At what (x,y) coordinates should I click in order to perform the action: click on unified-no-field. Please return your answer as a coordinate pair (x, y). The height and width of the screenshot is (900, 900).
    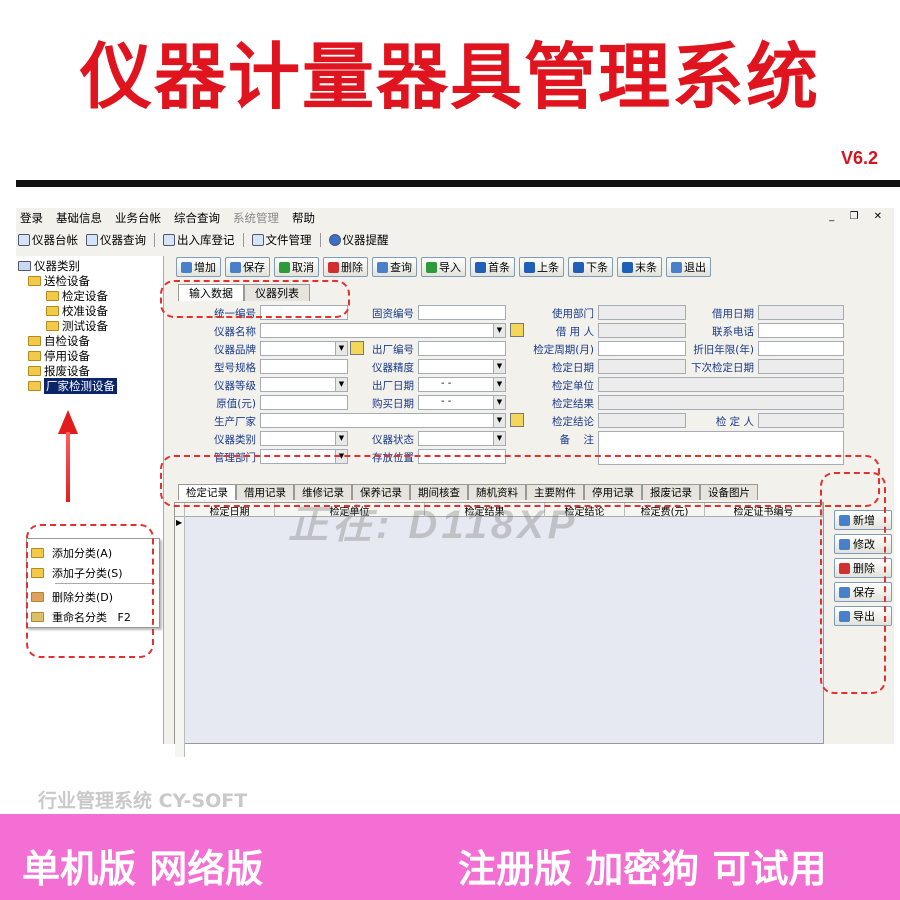
    Looking at the image, I should click on (304, 312).